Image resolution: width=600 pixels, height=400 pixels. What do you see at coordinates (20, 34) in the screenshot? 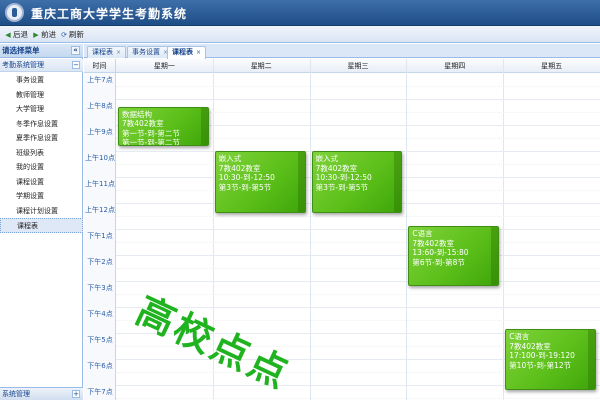
I see `back-label: 后退` at bounding box center [20, 34].